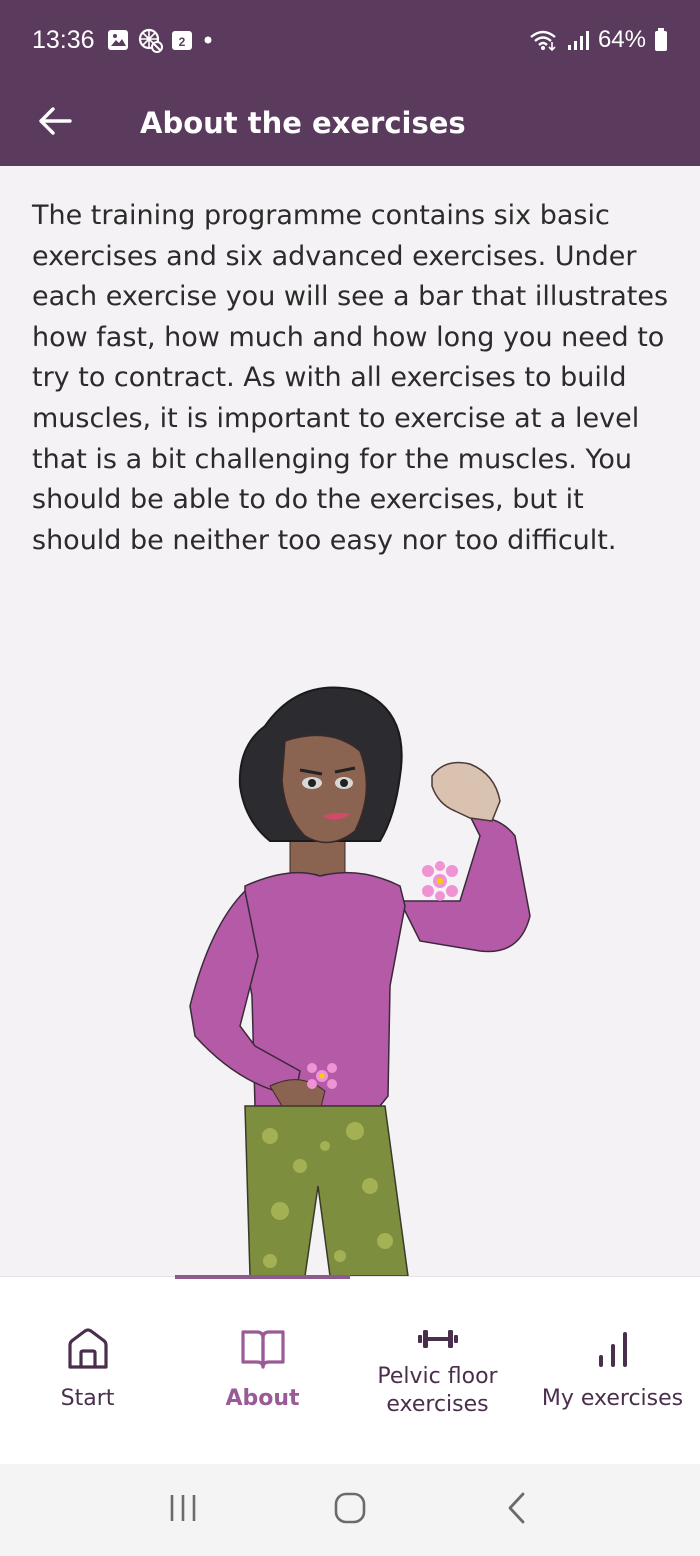 Image resolution: width=700 pixels, height=1556 pixels. I want to click on active-tab-indicator, so click(262, 1277).